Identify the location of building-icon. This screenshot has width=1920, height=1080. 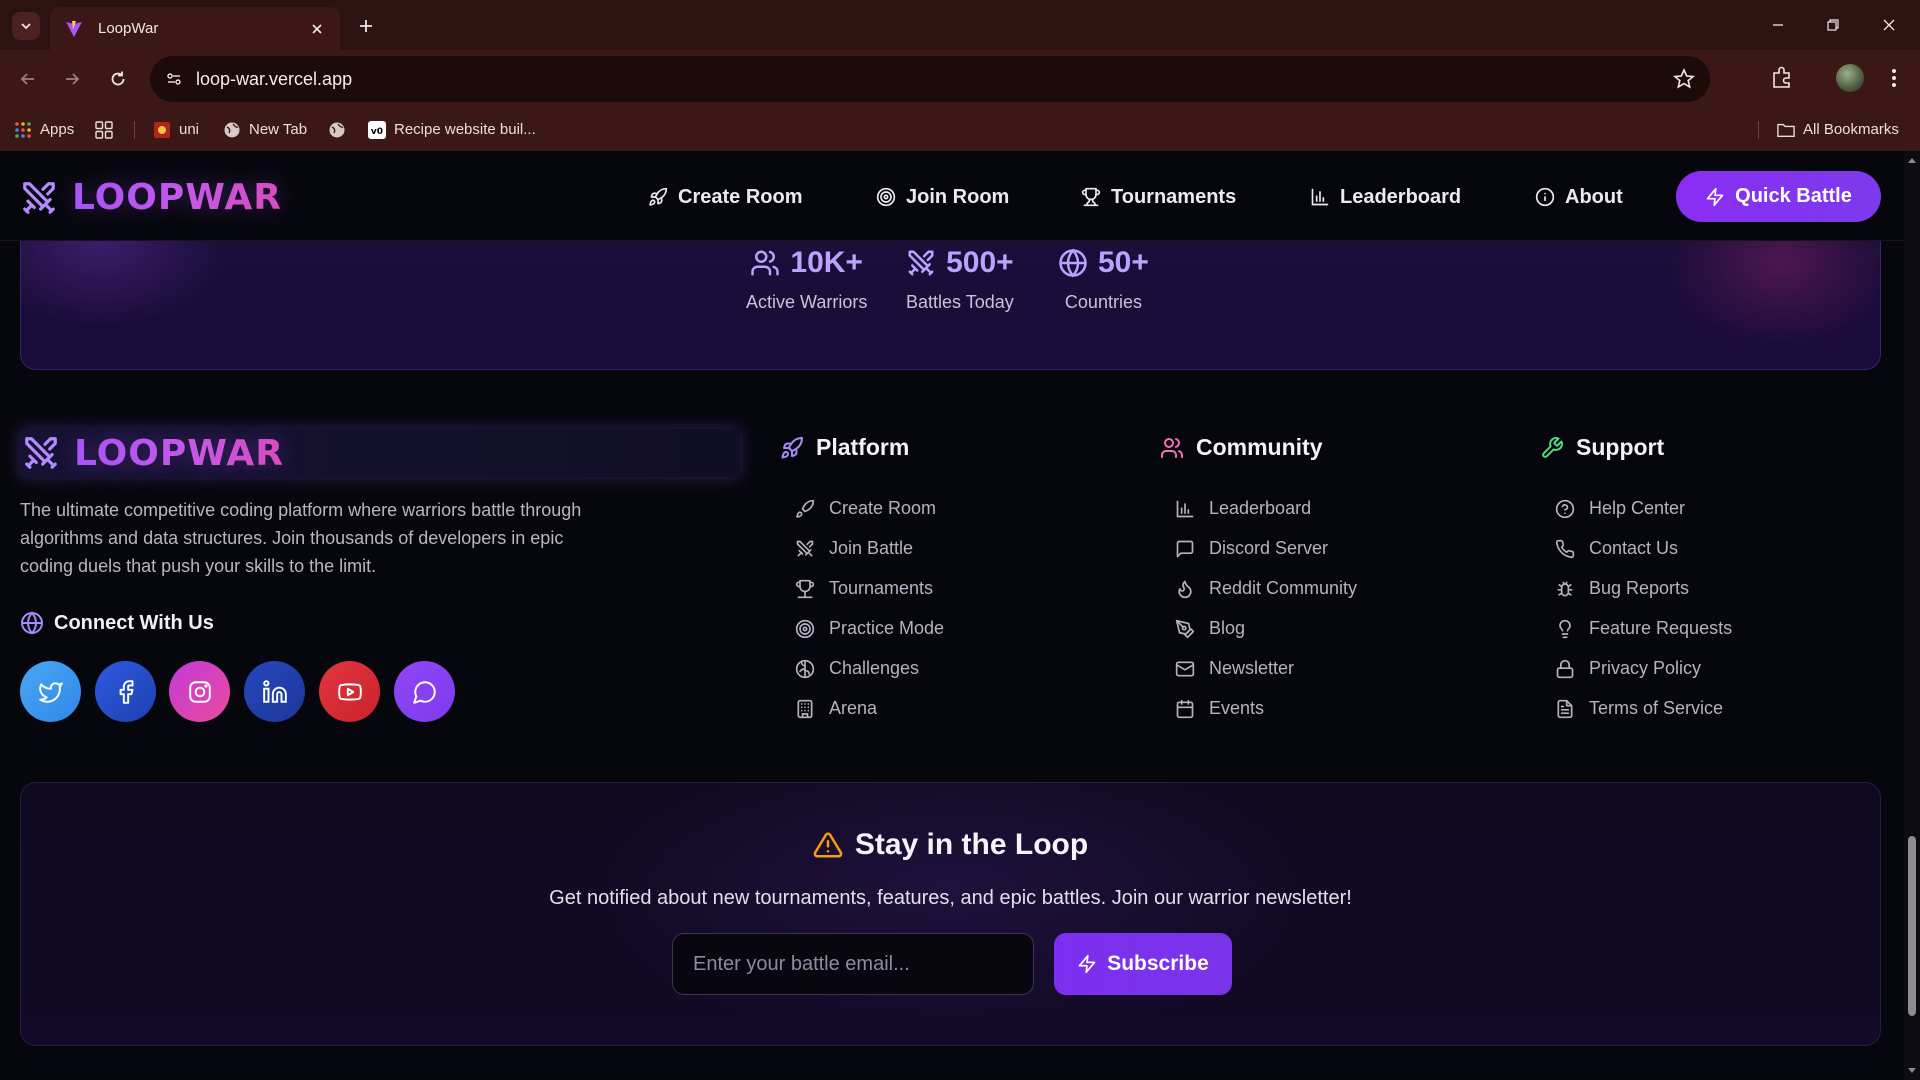
(805, 708).